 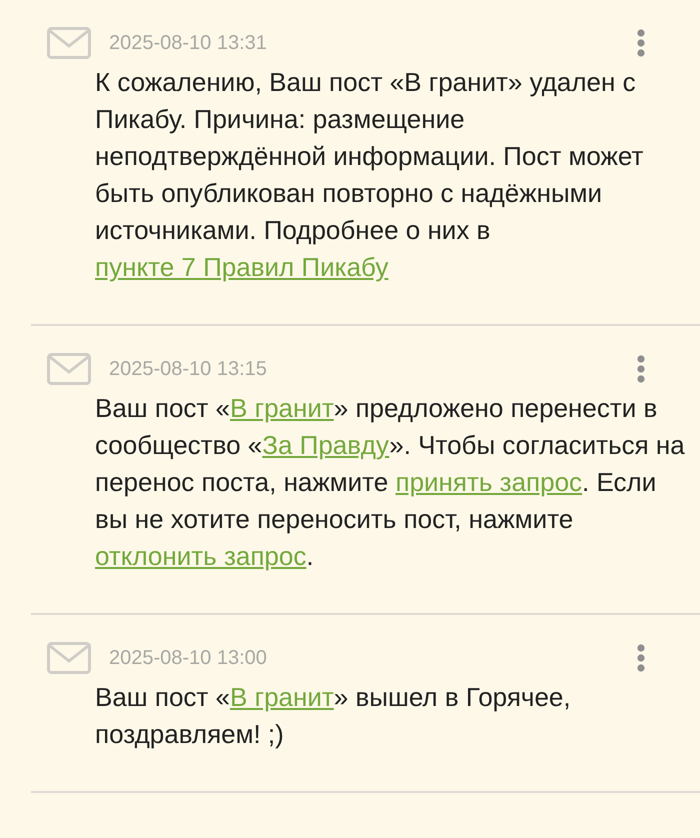 I want to click on message-time: 2025-08-10 13:00, so click(x=188, y=658).